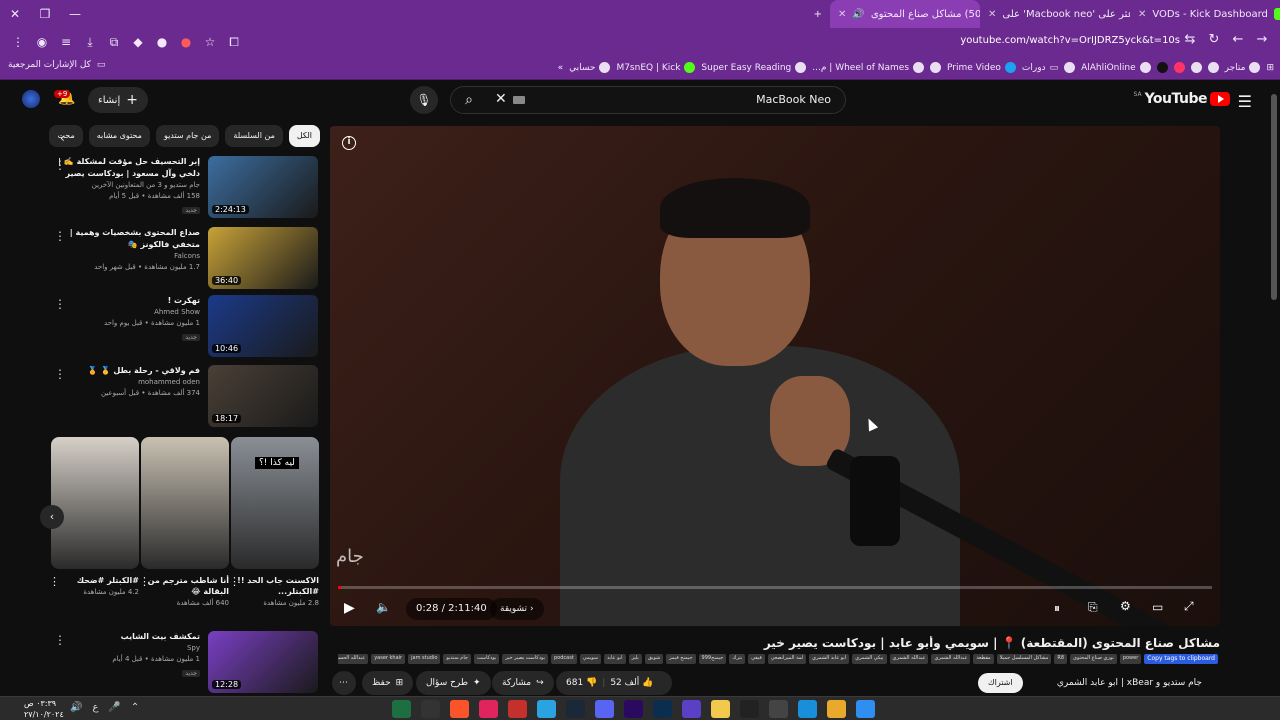  Describe the element at coordinates (1182, 99) in the screenshot. I see `youtube-logo: SA YouTube` at that location.